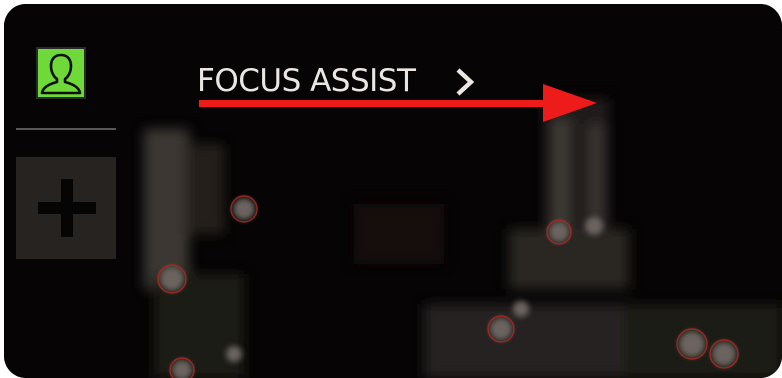 The width and height of the screenshot is (782, 378). What do you see at coordinates (66, 129) in the screenshot?
I see `sidebar-divider` at bounding box center [66, 129].